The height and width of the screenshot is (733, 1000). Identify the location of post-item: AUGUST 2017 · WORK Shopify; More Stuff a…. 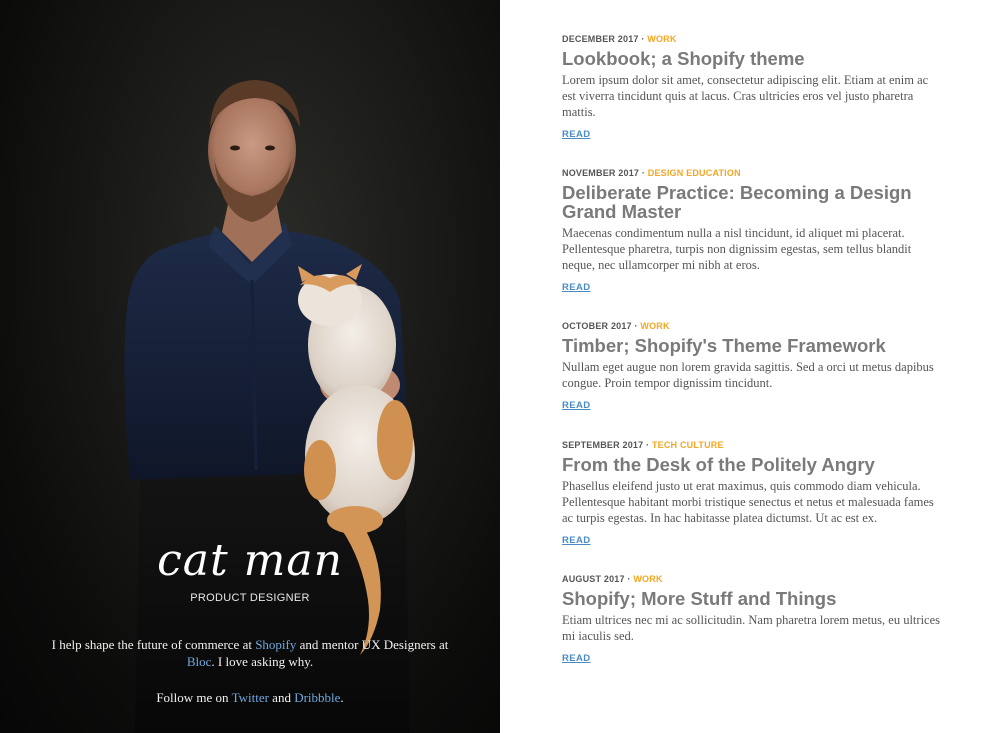
(752, 620).